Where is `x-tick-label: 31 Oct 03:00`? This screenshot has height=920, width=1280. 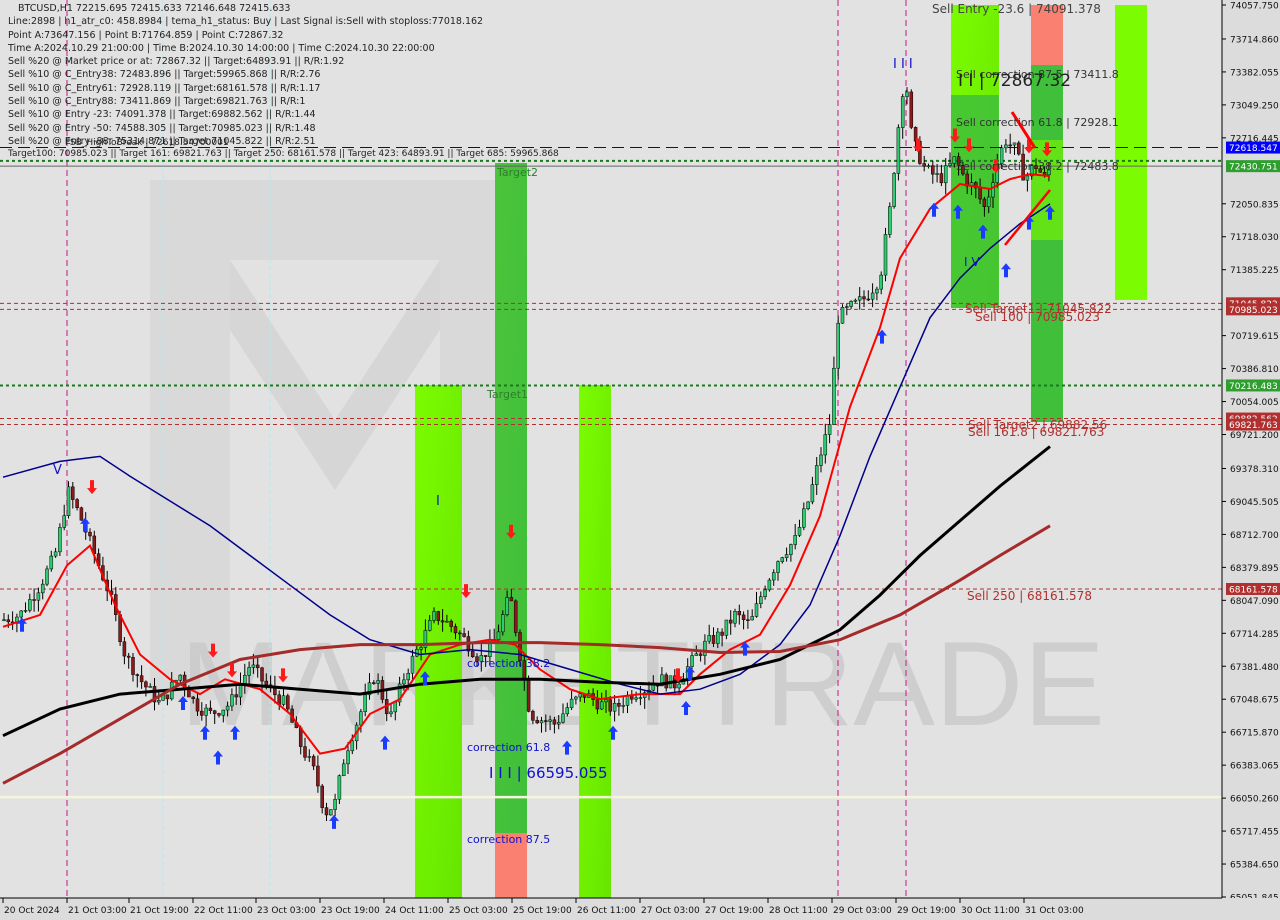 x-tick-label: 31 Oct 03:00 is located at coordinates (1054, 911).